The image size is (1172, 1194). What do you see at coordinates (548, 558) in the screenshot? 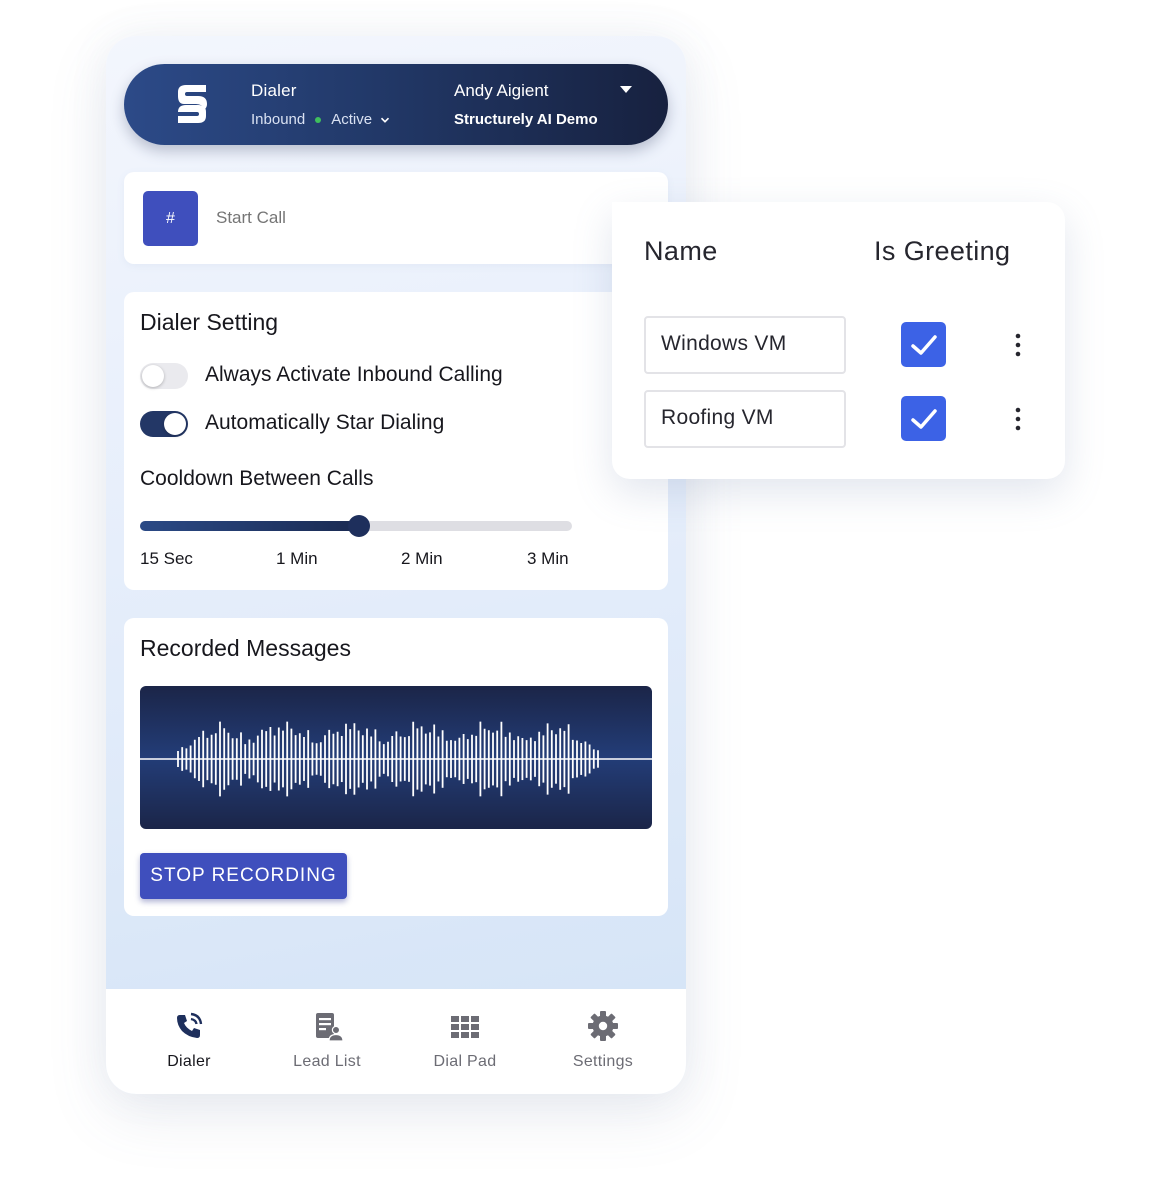
I see `tick-label: 3 Min` at bounding box center [548, 558].